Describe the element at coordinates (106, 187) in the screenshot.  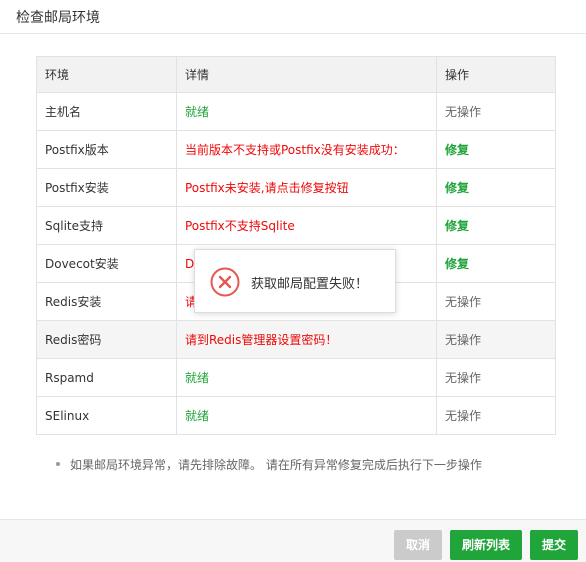
I see `env-name: Postfix安装` at that location.